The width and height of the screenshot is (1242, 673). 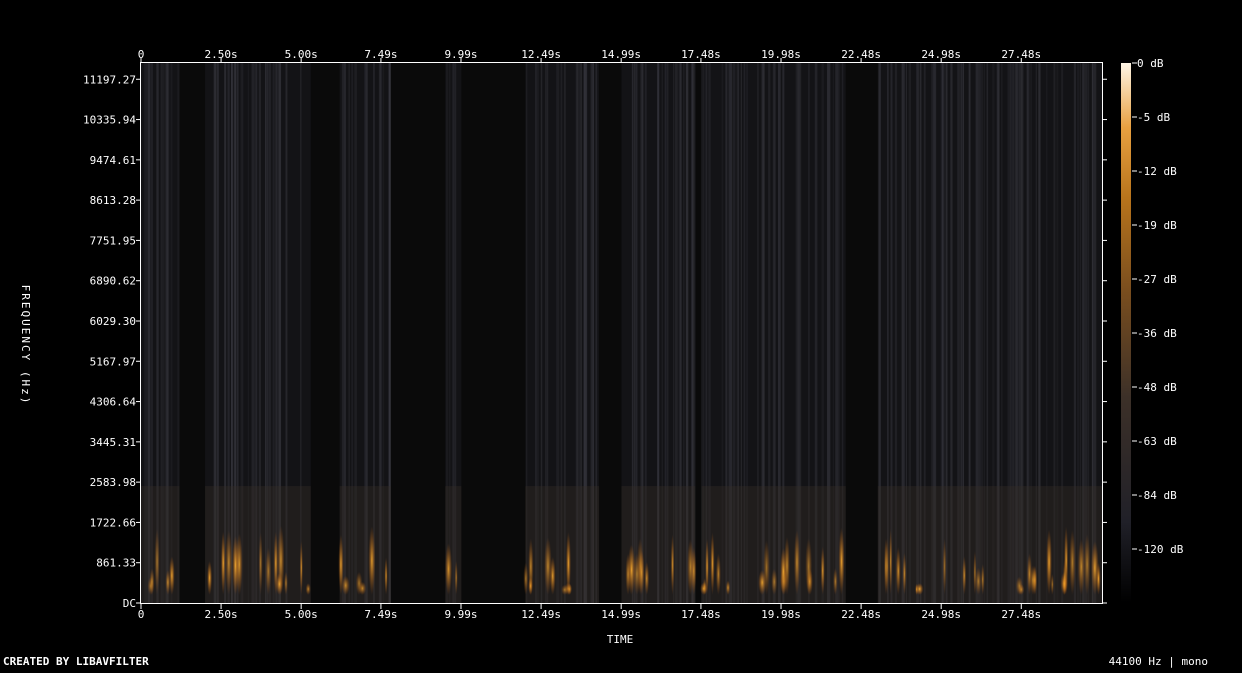 I want to click on x-tick-label-top-11: 27.48s, so click(x=1021, y=54).